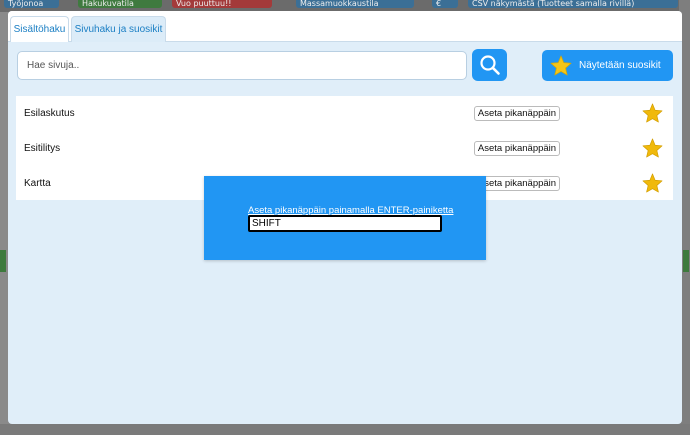  I want to click on search-button, so click(489, 65).